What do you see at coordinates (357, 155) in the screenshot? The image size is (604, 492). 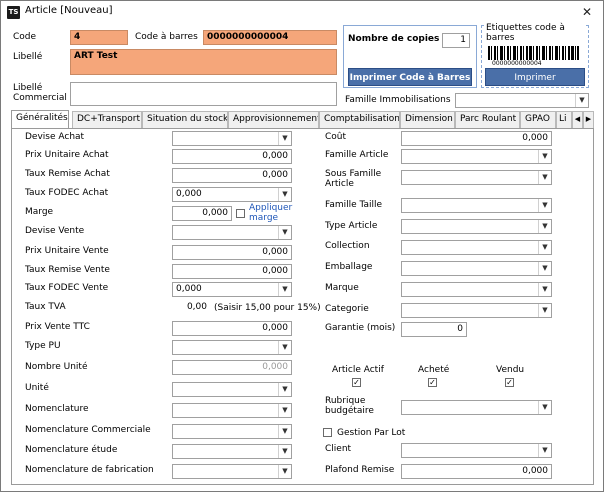 I see `famille-article-label: Famille Article` at bounding box center [357, 155].